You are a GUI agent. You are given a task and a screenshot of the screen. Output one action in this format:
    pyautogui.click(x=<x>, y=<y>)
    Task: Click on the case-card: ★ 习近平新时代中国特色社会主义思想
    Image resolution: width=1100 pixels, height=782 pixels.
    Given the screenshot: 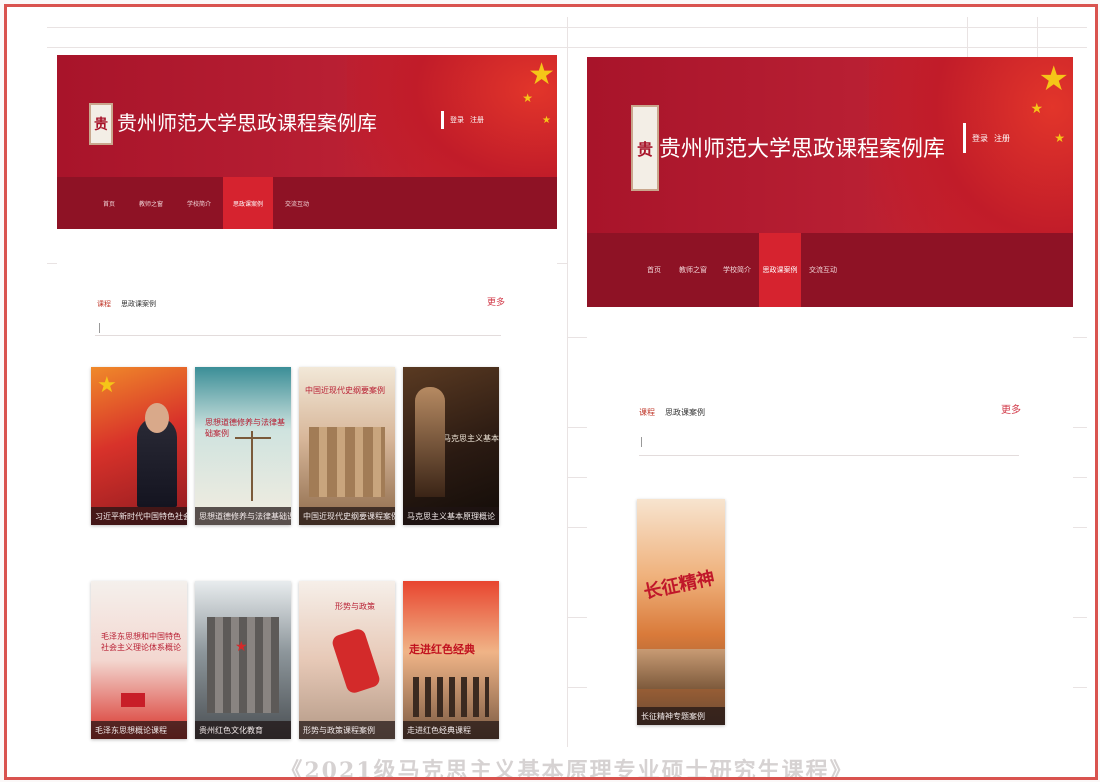 What is the action you would take?
    pyautogui.click(x=139, y=446)
    